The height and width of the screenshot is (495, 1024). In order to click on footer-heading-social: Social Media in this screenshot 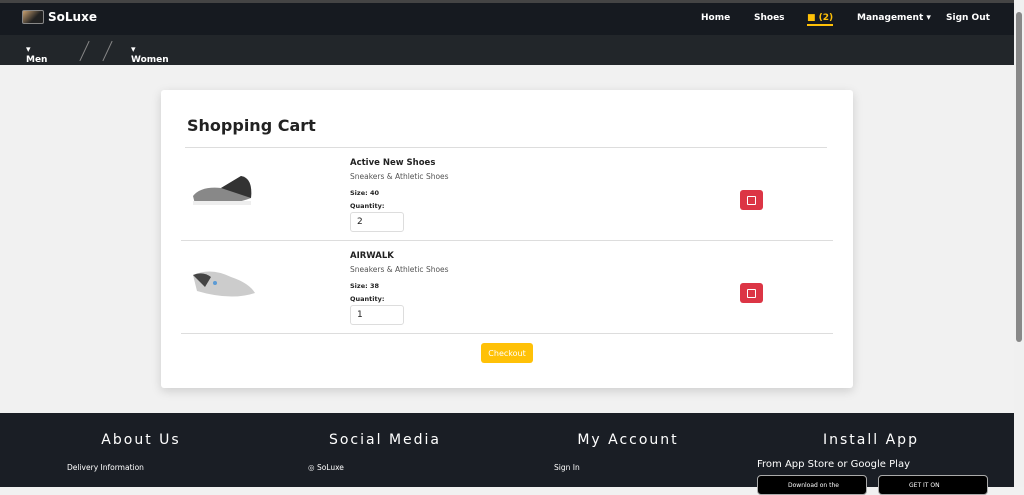, I will do `click(384, 440)`.